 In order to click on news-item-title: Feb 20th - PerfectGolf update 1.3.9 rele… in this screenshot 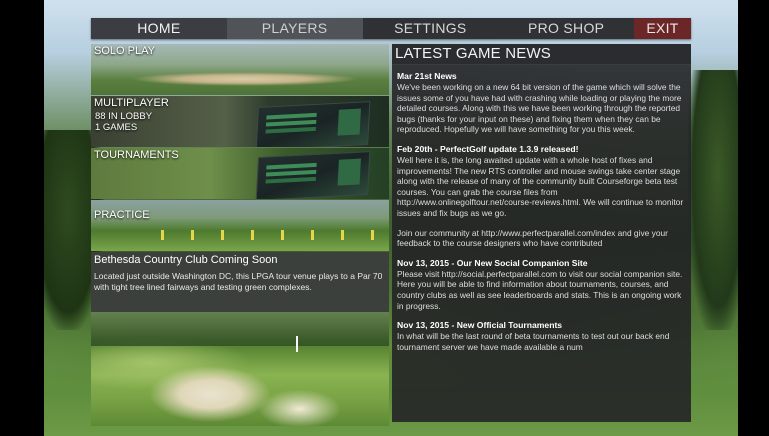, I will do `click(488, 148)`.